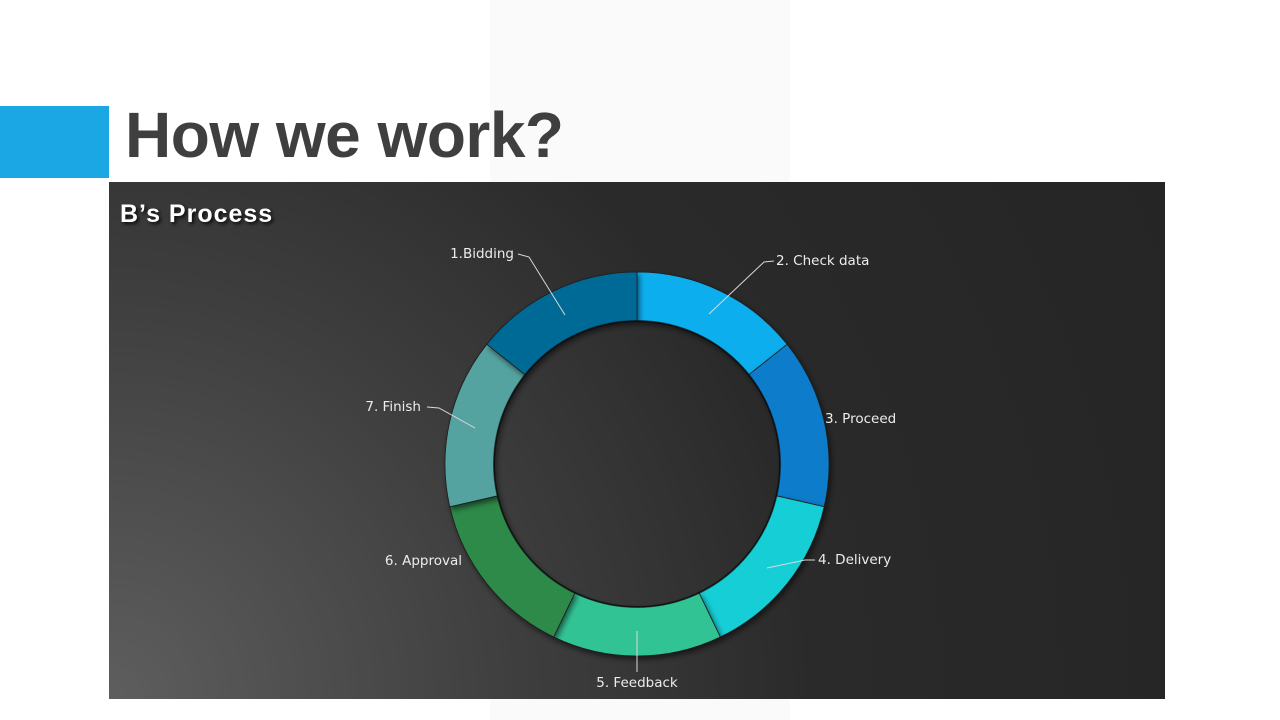 This screenshot has height=720, width=1280. Describe the element at coordinates (854, 560) in the screenshot. I see `data-label-4: 4. Delivery` at that location.